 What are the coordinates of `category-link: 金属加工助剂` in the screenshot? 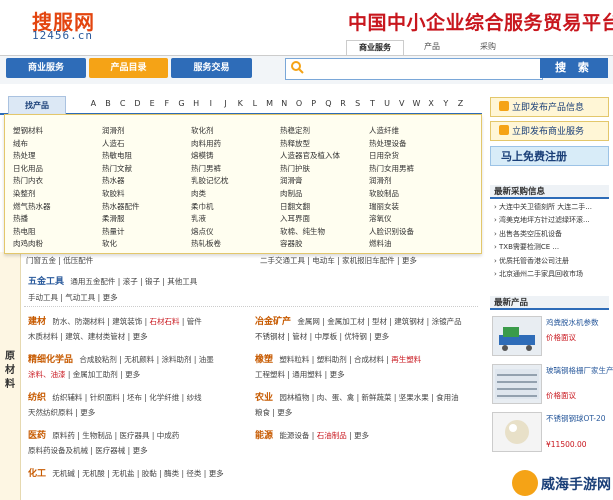 It's located at (95, 374).